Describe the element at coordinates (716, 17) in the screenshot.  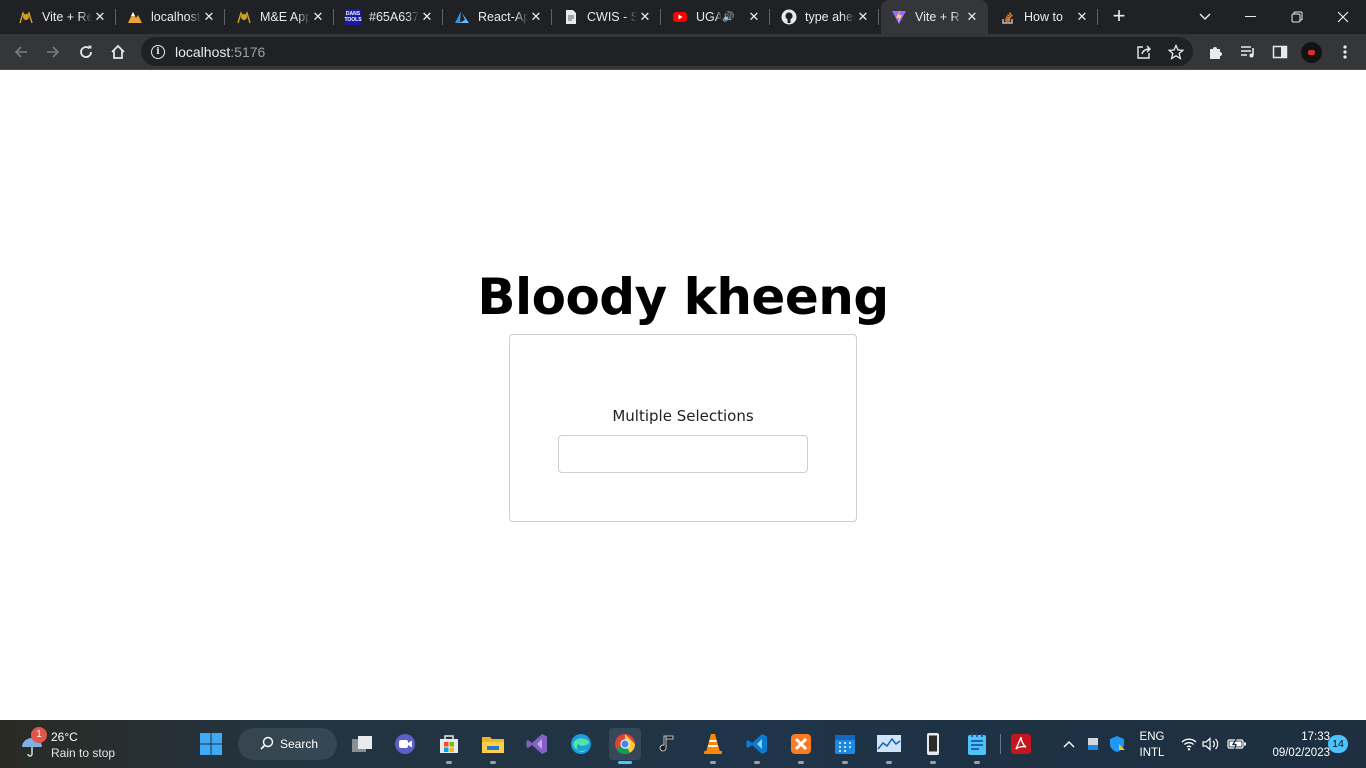
I see `tab-youtube-uga: UGA 🔊 ✕` at that location.